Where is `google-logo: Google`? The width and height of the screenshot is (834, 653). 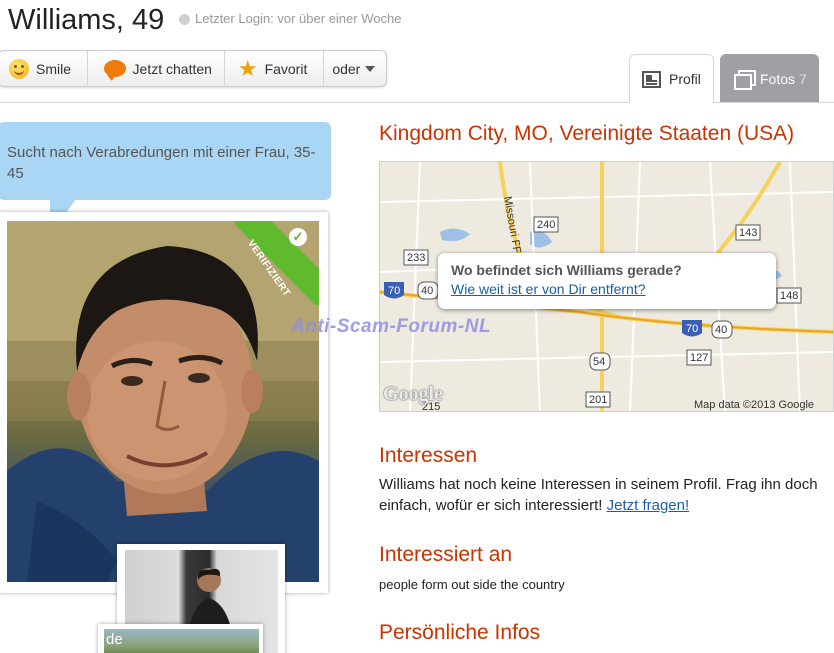 google-logo: Google is located at coordinates (413, 394).